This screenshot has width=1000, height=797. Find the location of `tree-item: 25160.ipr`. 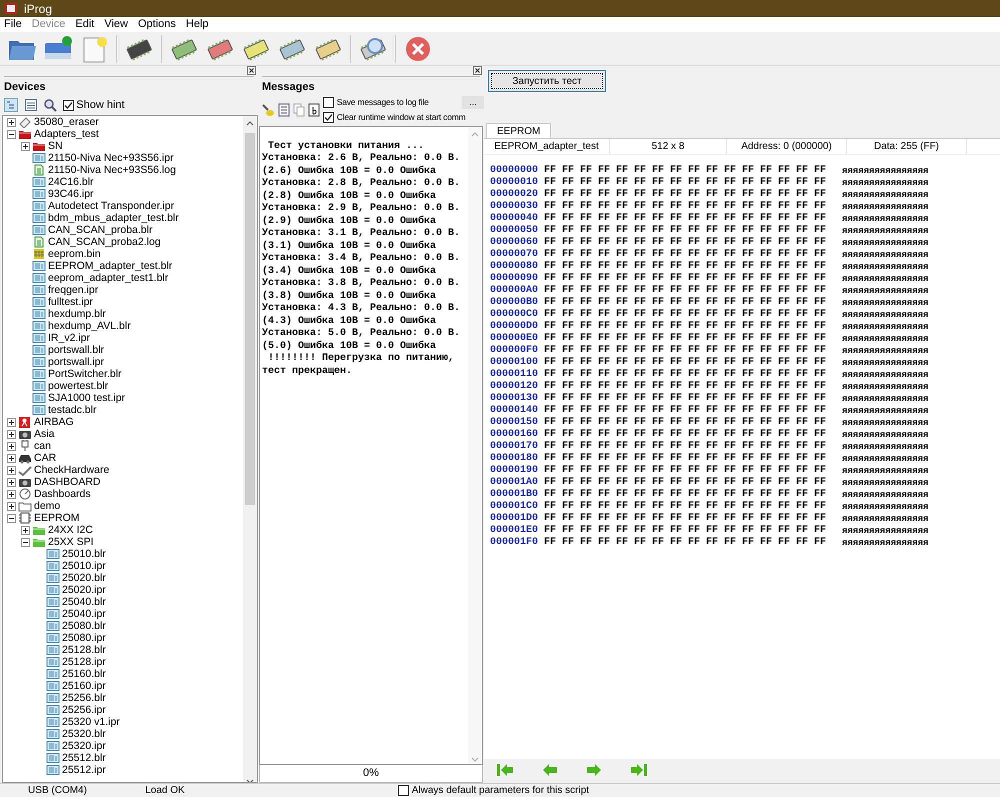

tree-item: 25160.ipr is located at coordinates (84, 686).